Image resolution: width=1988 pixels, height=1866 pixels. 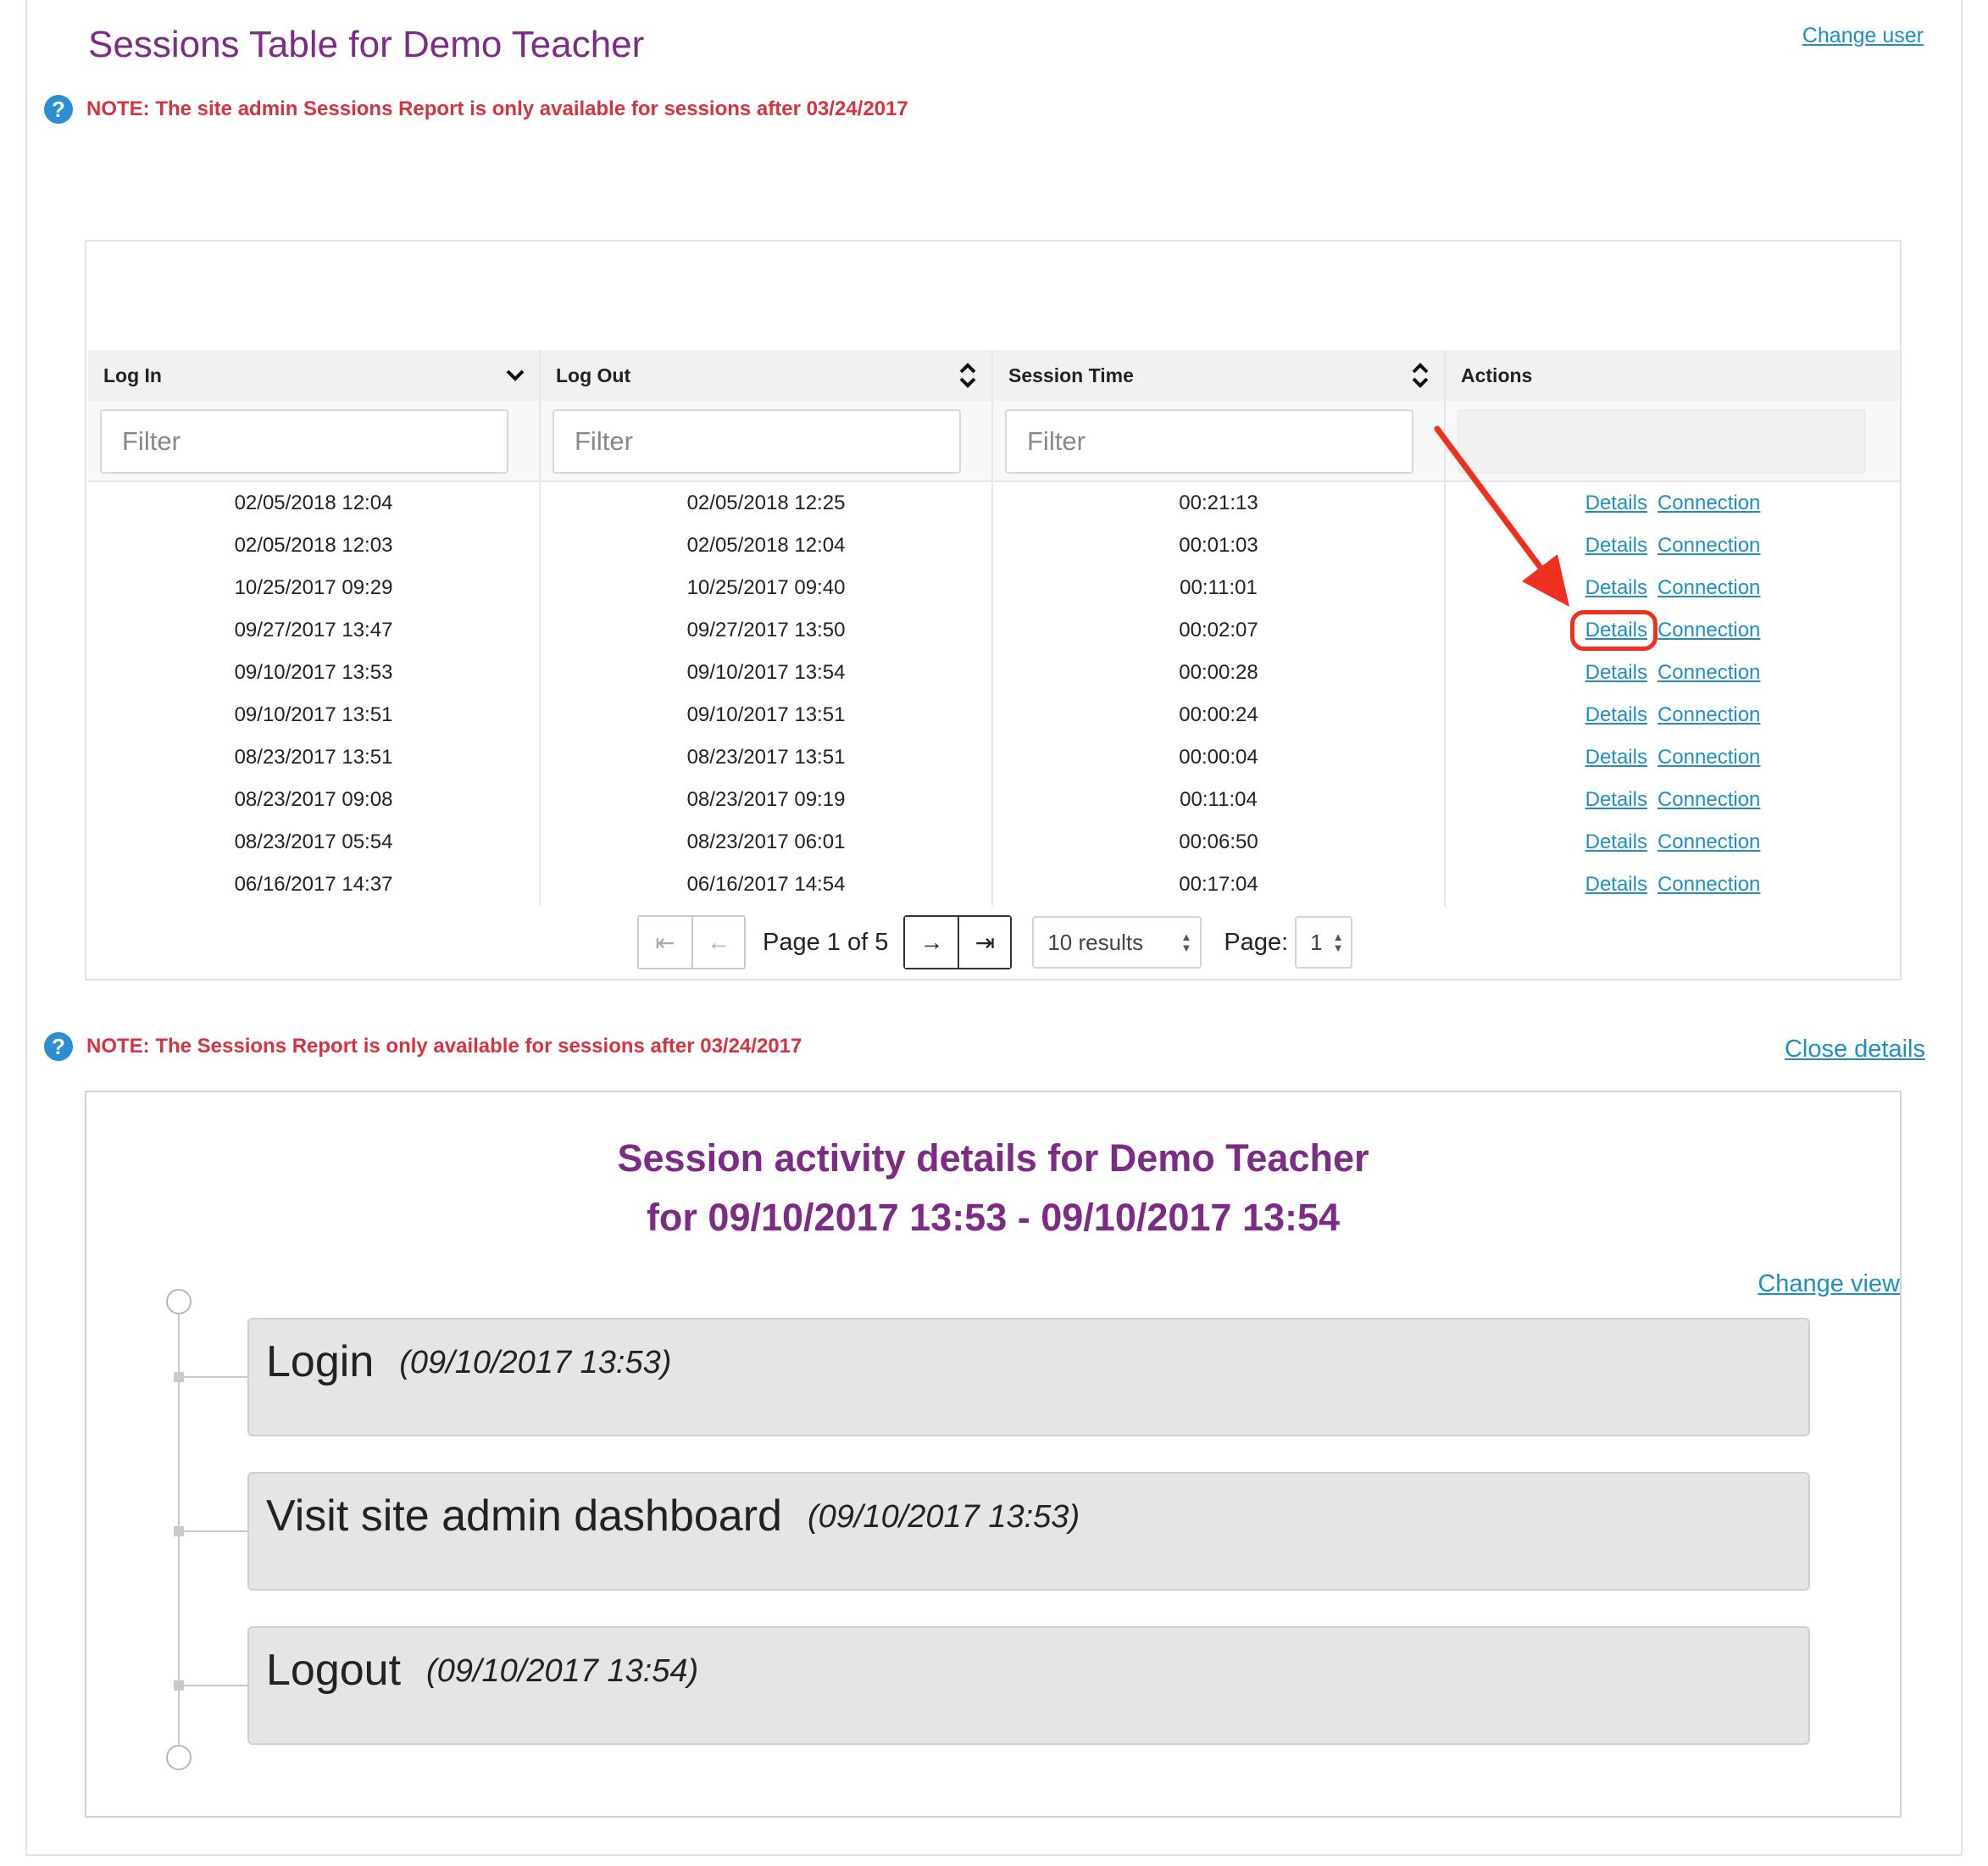 I want to click on event-time: (09/10/2017 13:53), so click(x=943, y=1517).